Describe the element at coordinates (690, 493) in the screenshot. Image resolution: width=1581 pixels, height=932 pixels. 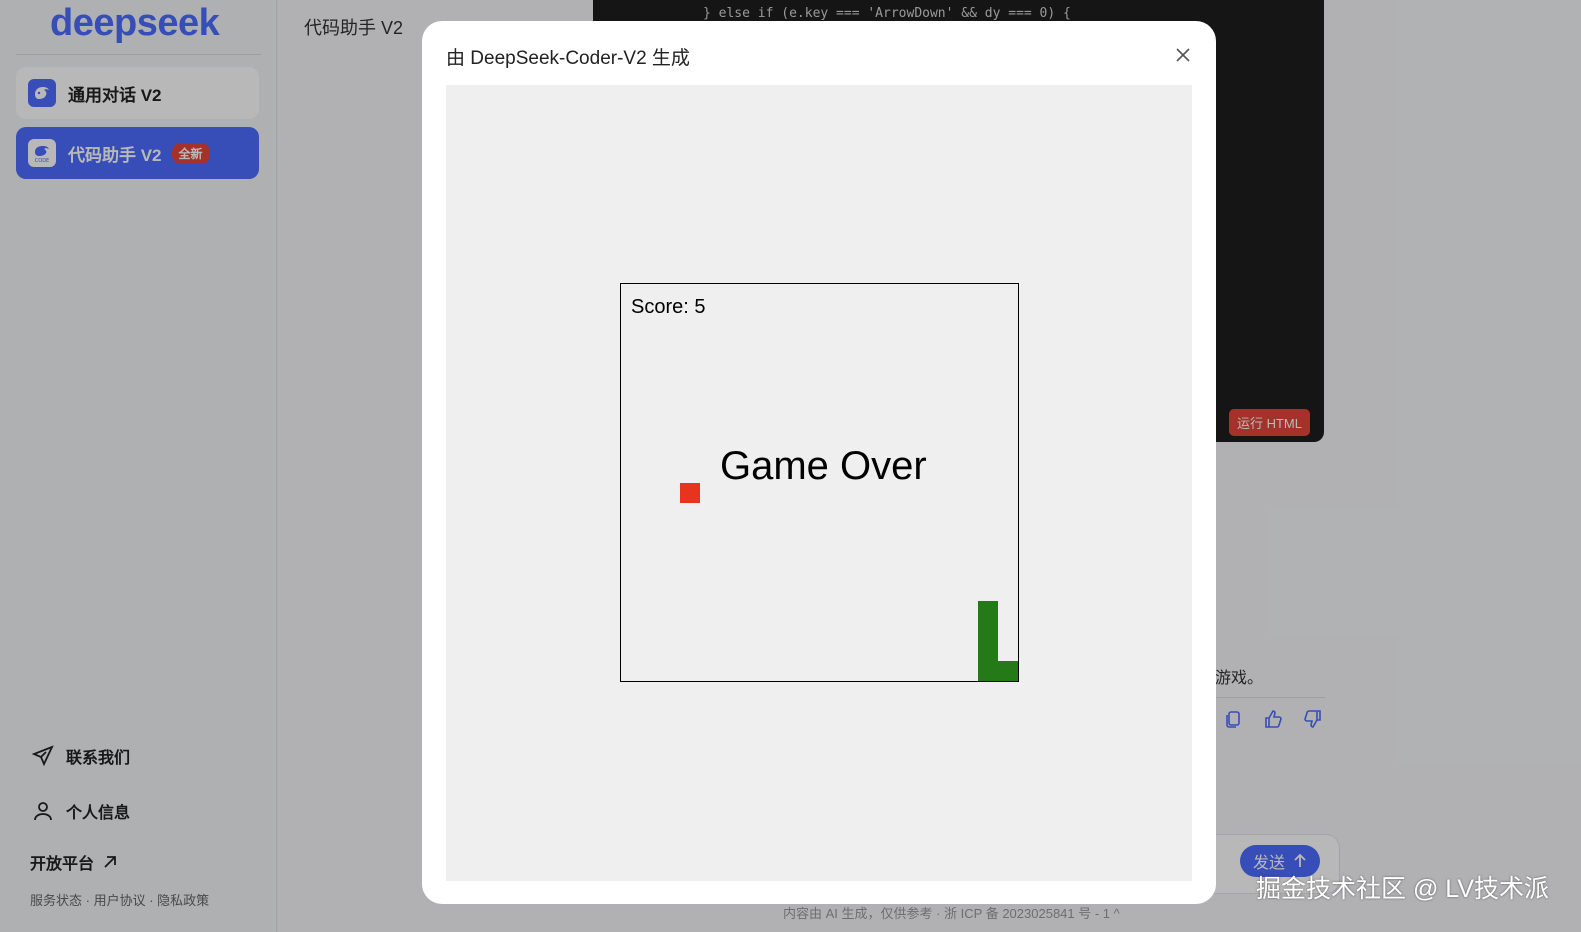
I see `food-square` at that location.